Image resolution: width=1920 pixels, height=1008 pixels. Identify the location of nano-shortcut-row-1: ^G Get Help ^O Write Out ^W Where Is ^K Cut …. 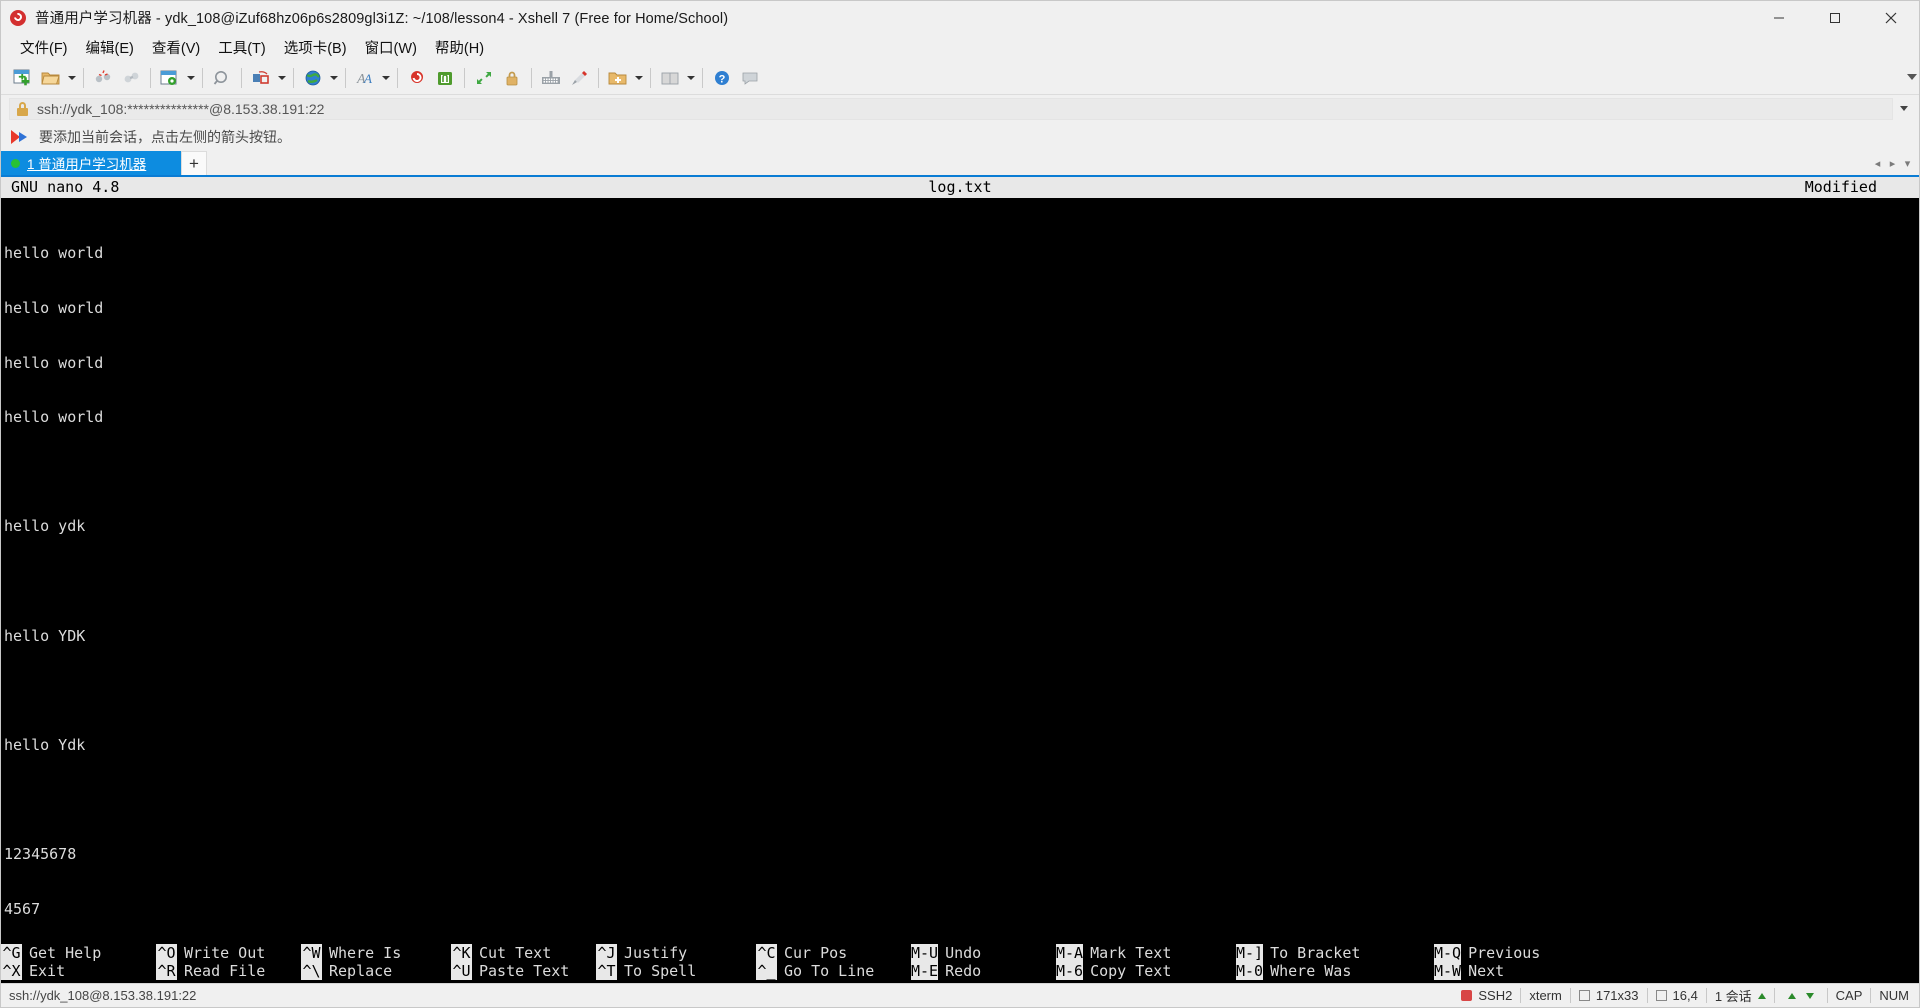
(960, 952).